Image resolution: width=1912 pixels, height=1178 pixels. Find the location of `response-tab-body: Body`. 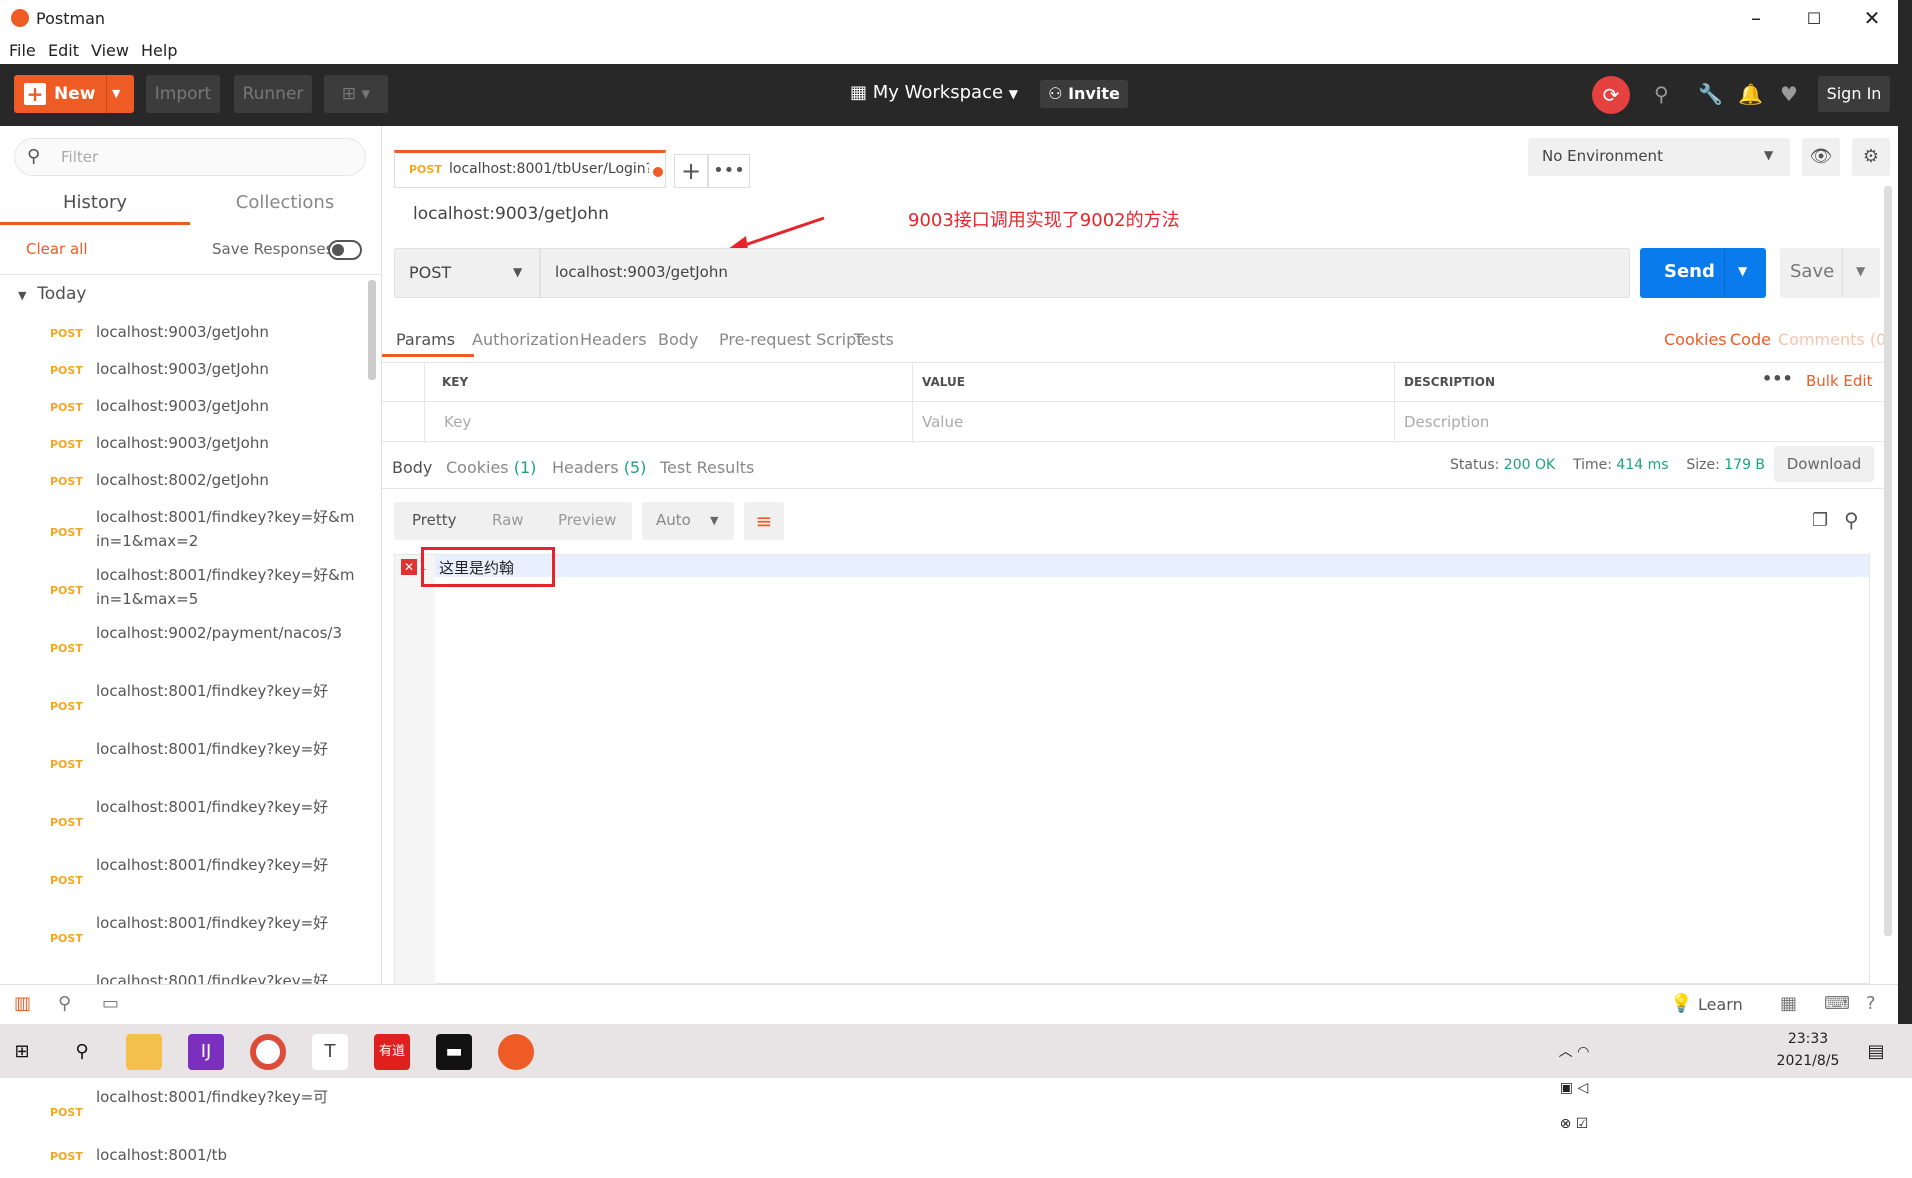

response-tab-body: Body is located at coordinates (412, 467).